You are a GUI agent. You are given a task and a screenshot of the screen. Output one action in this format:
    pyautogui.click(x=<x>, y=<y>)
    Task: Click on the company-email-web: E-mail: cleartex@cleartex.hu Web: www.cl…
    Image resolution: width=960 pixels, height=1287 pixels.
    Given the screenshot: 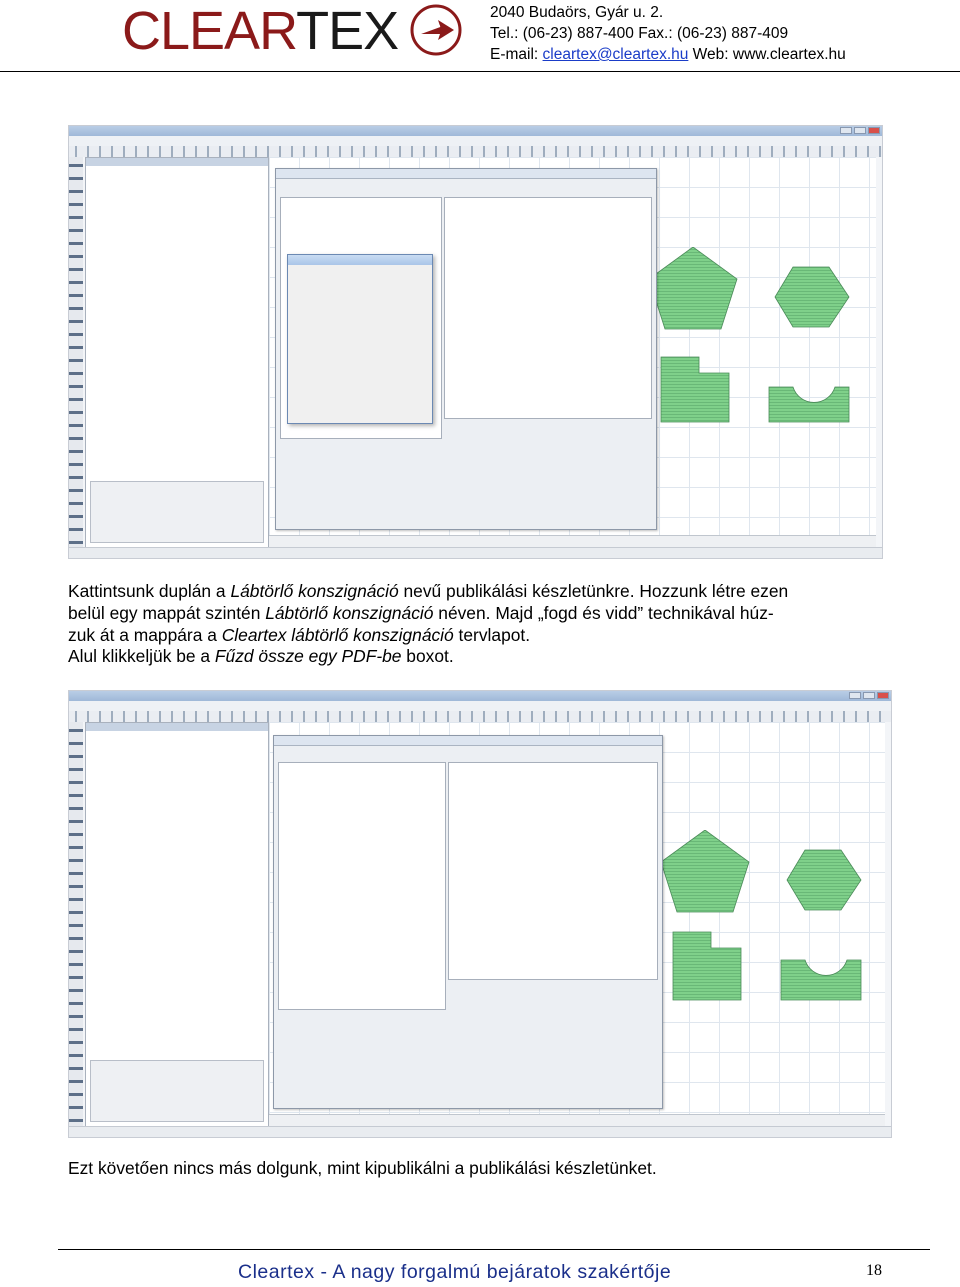 What is the action you would take?
    pyautogui.click(x=668, y=54)
    